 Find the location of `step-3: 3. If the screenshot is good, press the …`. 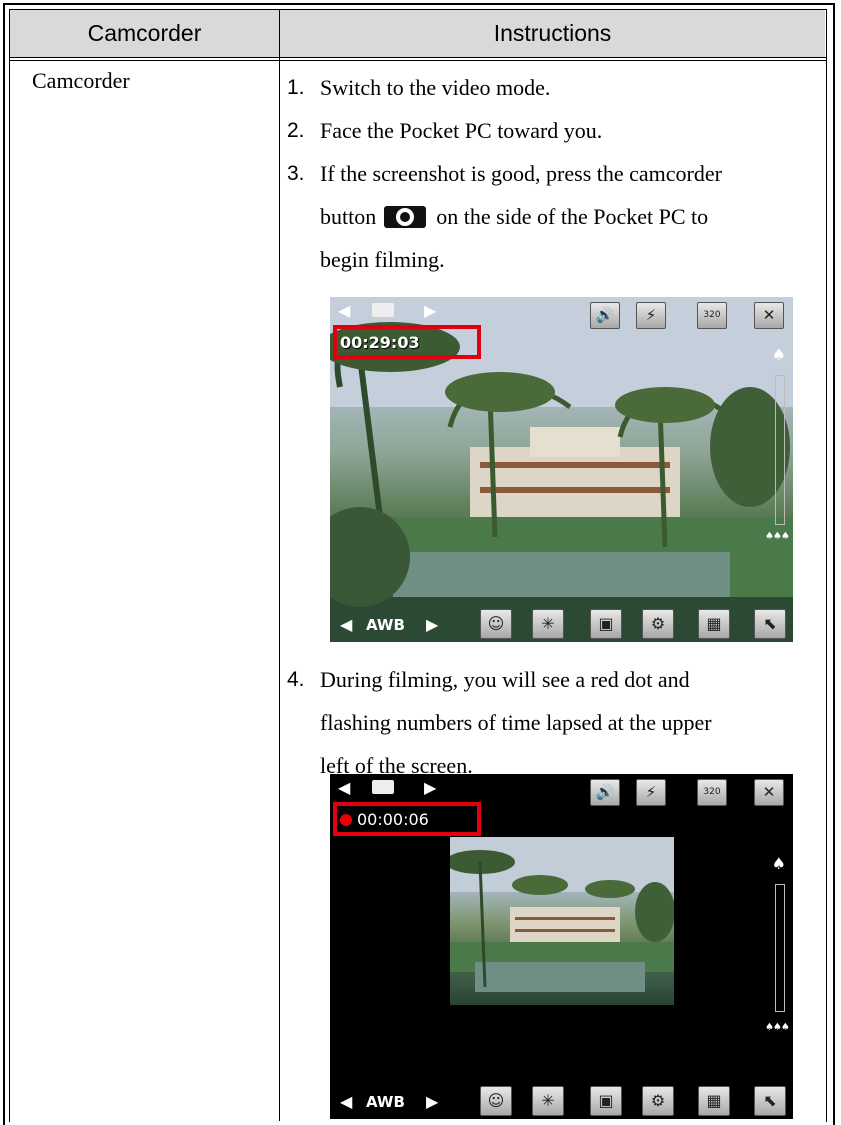

step-3: 3. If the screenshot is good, press the … is located at coordinates (557, 216).